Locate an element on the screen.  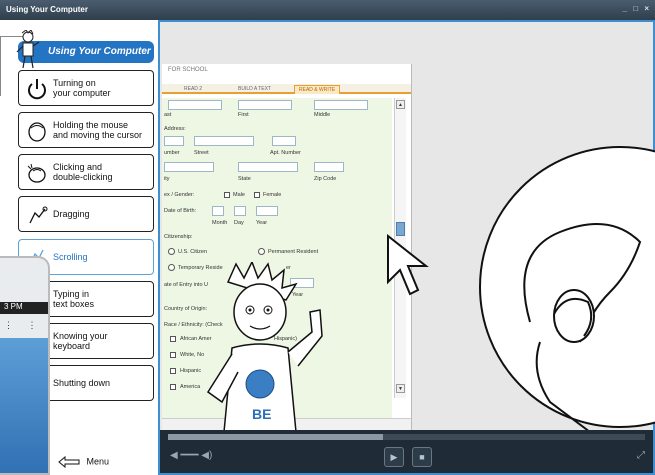
cursor-arrow-icon is located at coordinates (408, 265).